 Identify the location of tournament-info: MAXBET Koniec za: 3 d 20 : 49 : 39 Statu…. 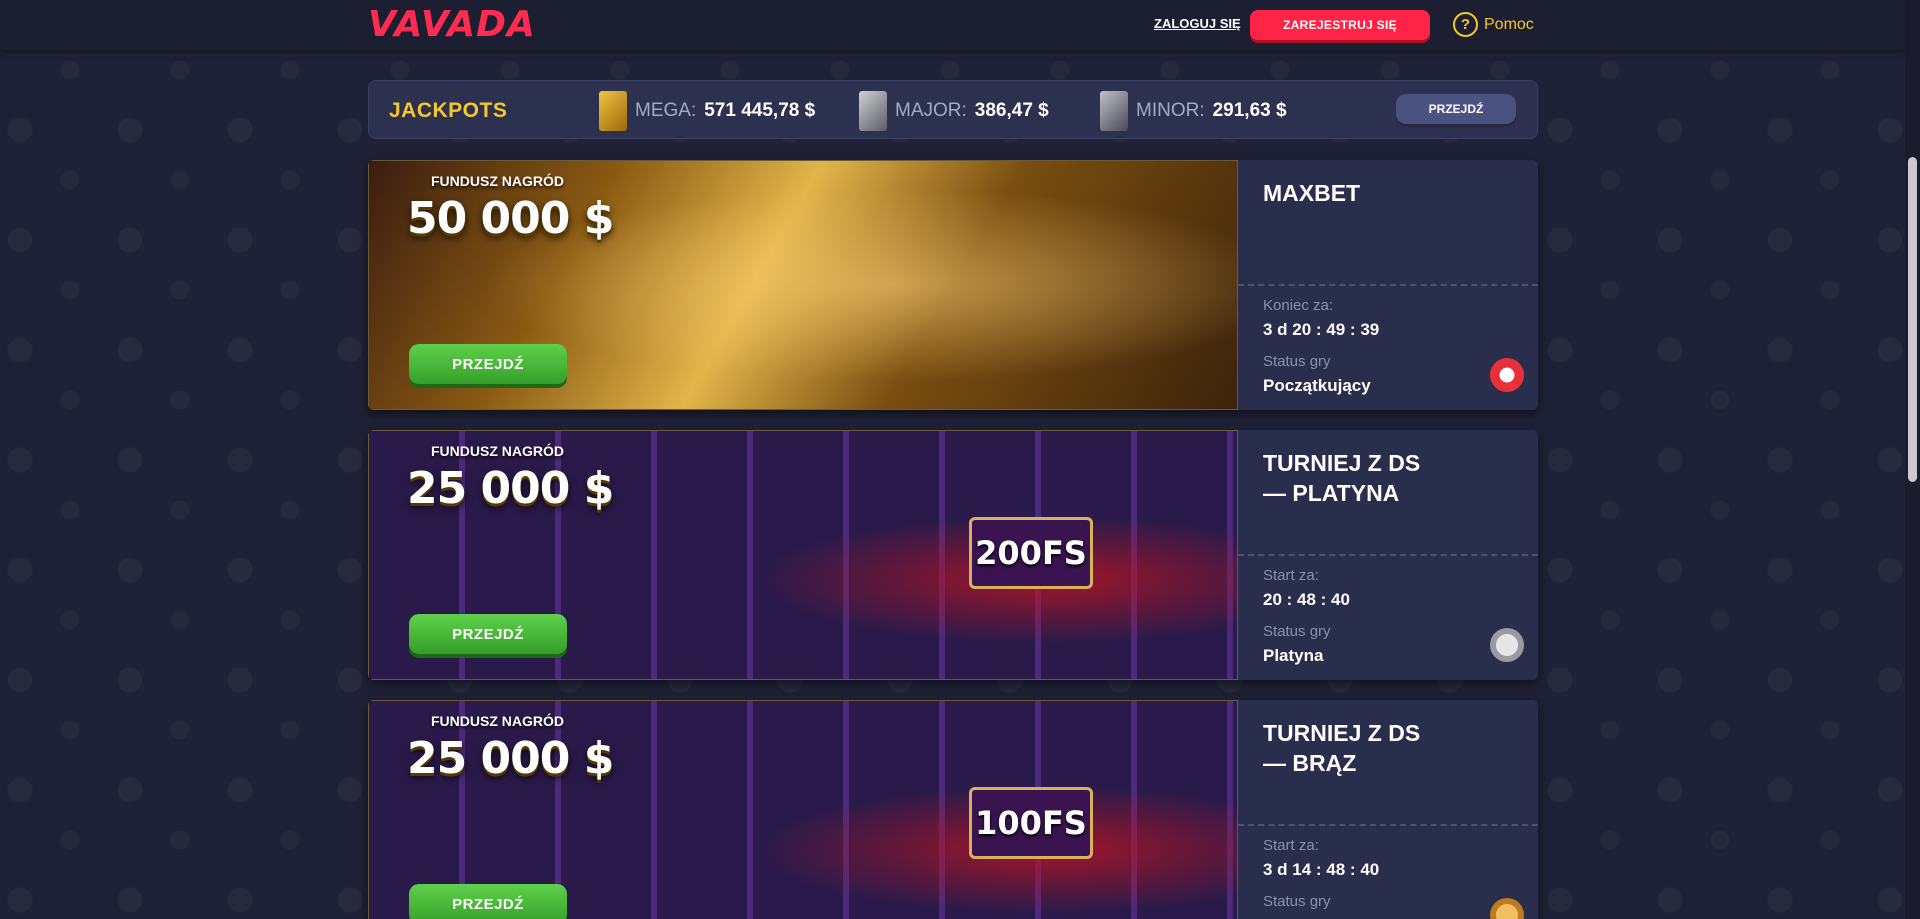
(1388, 285).